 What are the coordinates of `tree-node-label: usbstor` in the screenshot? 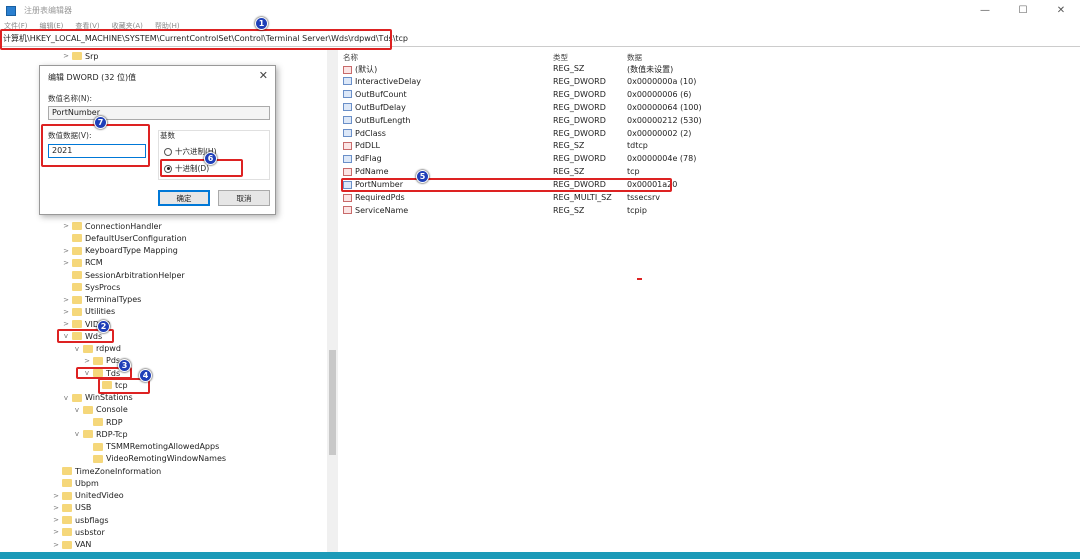 It's located at (90, 532).